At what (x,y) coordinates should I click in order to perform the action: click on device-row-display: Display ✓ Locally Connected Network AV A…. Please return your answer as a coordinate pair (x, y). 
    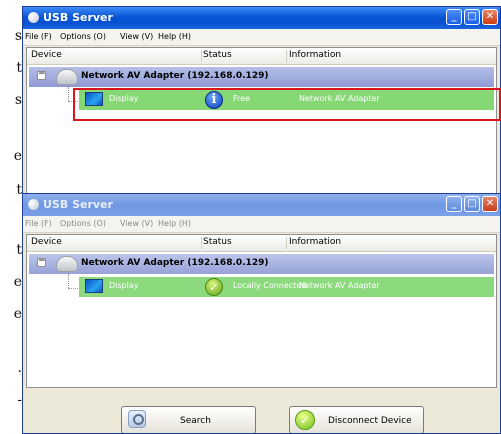
    Looking at the image, I should click on (286, 287).